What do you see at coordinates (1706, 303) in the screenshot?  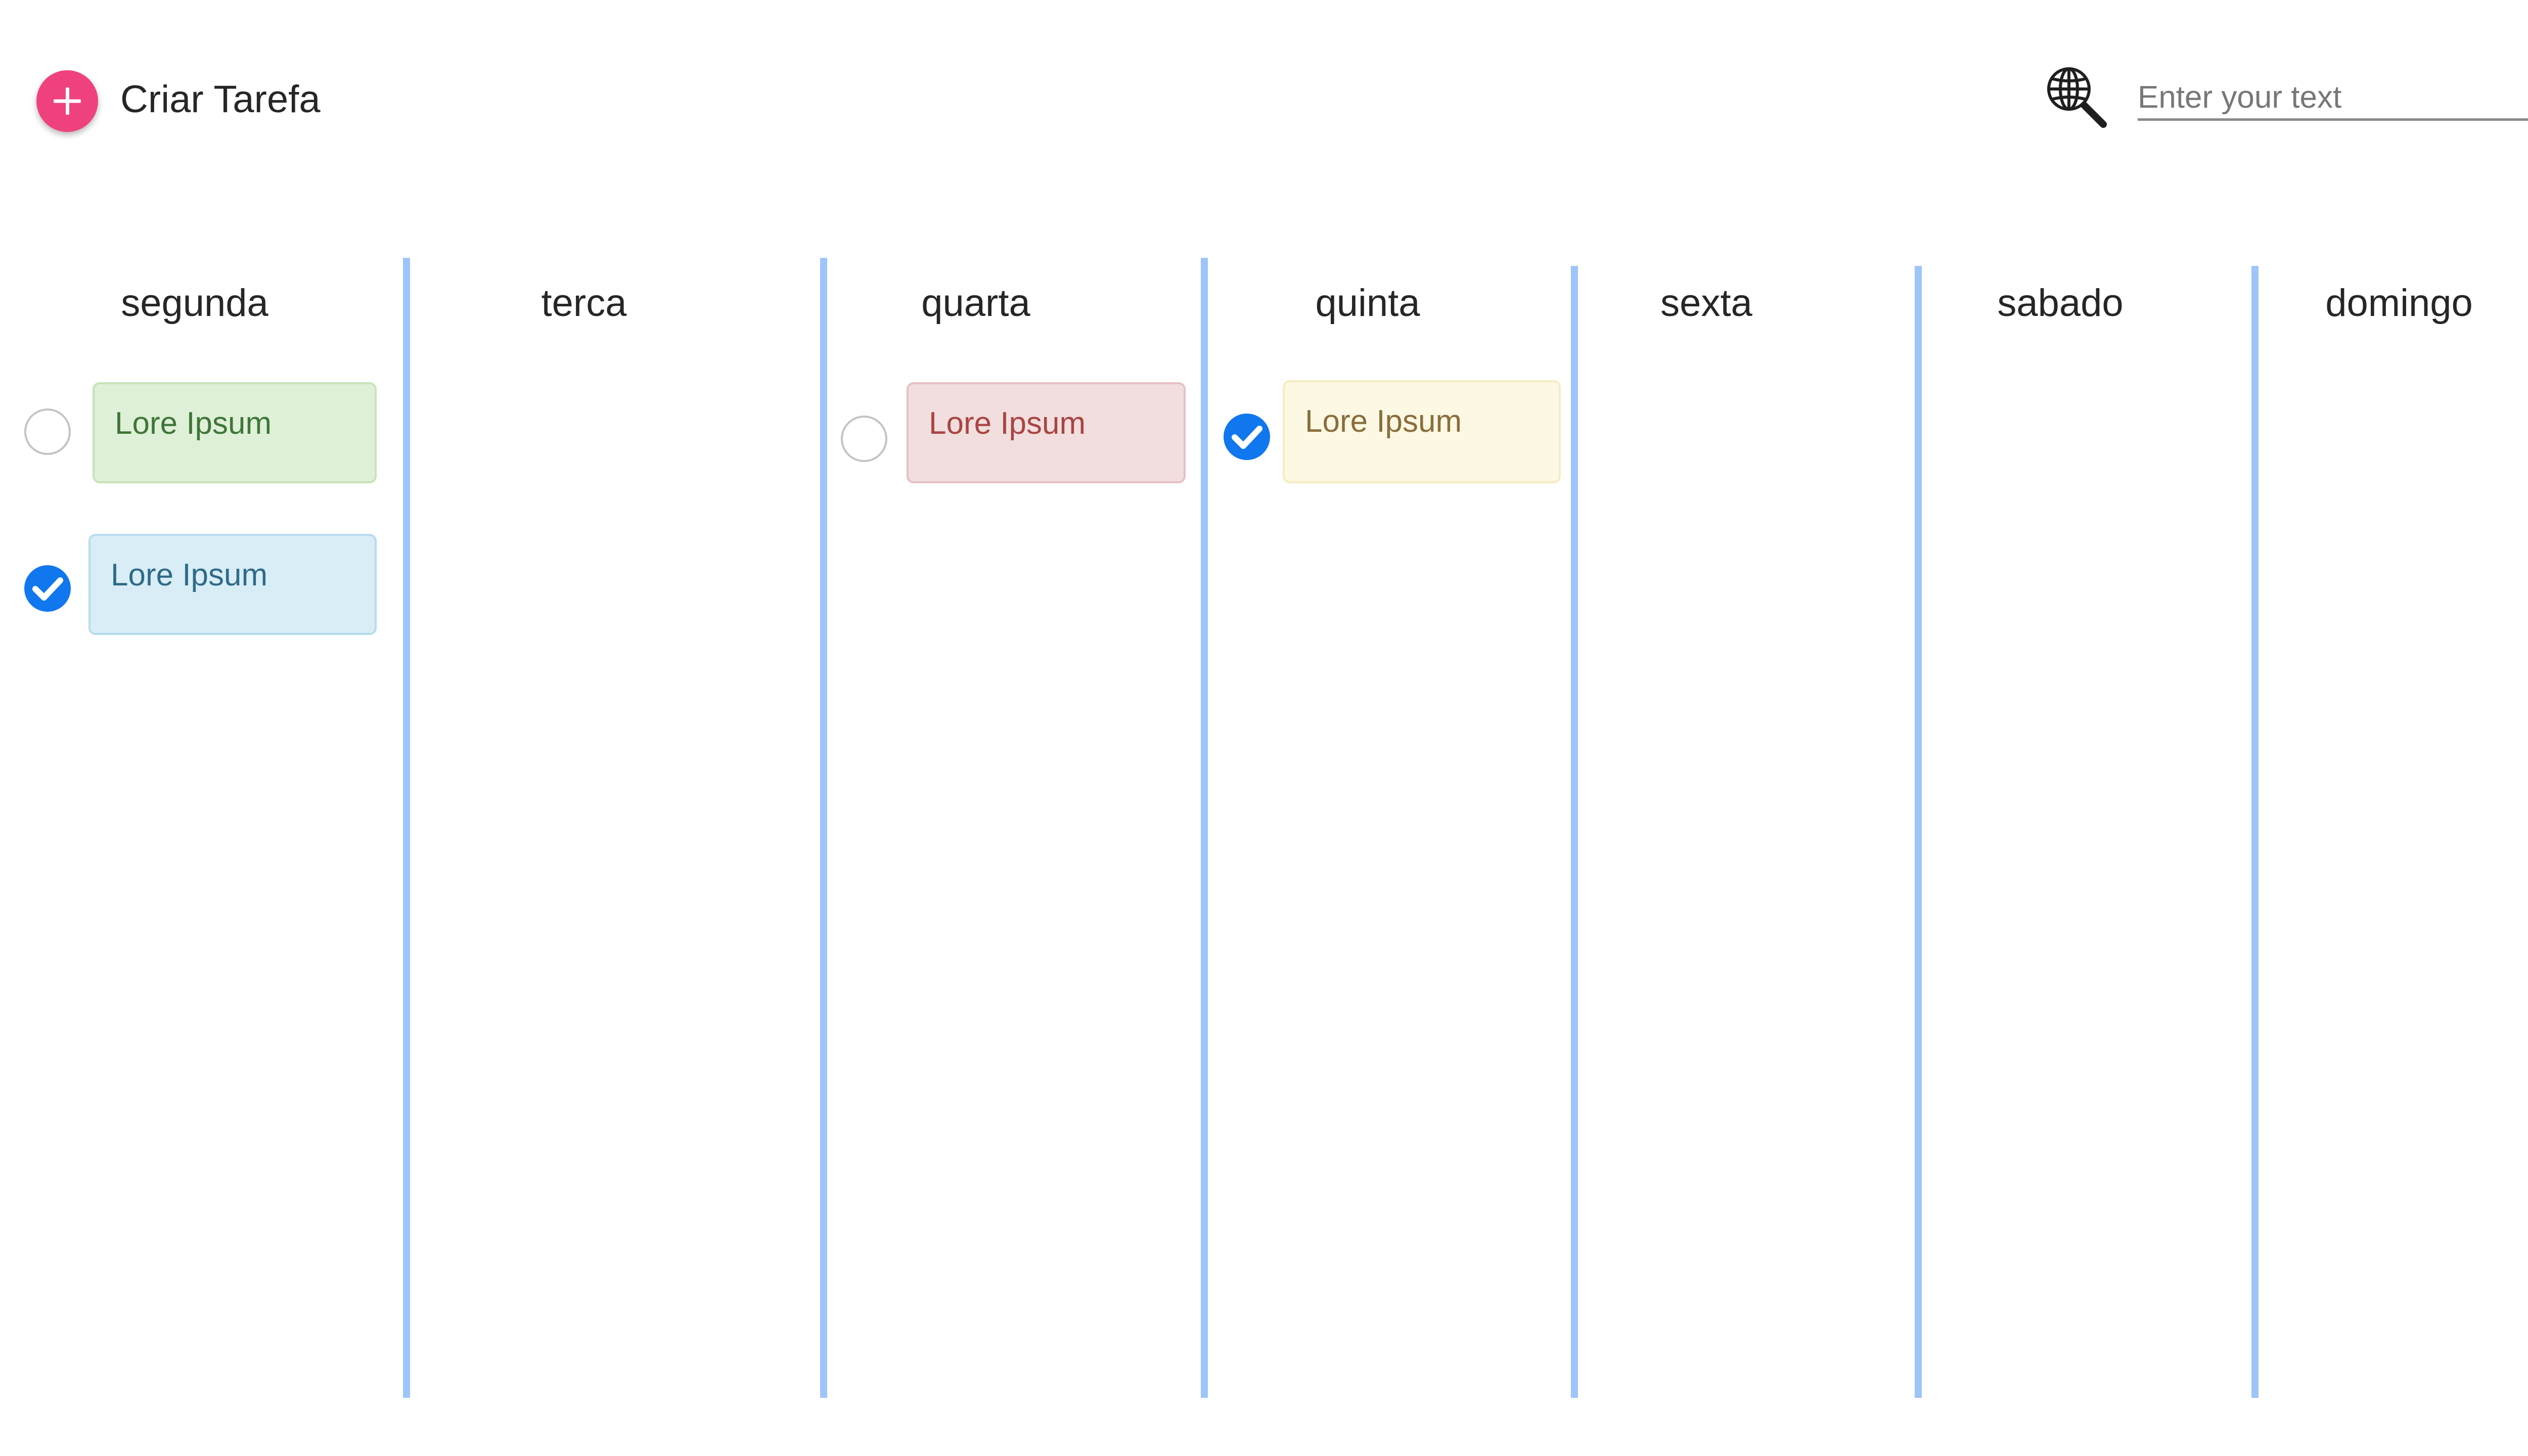 I see `day-header-sexta: sexta` at bounding box center [1706, 303].